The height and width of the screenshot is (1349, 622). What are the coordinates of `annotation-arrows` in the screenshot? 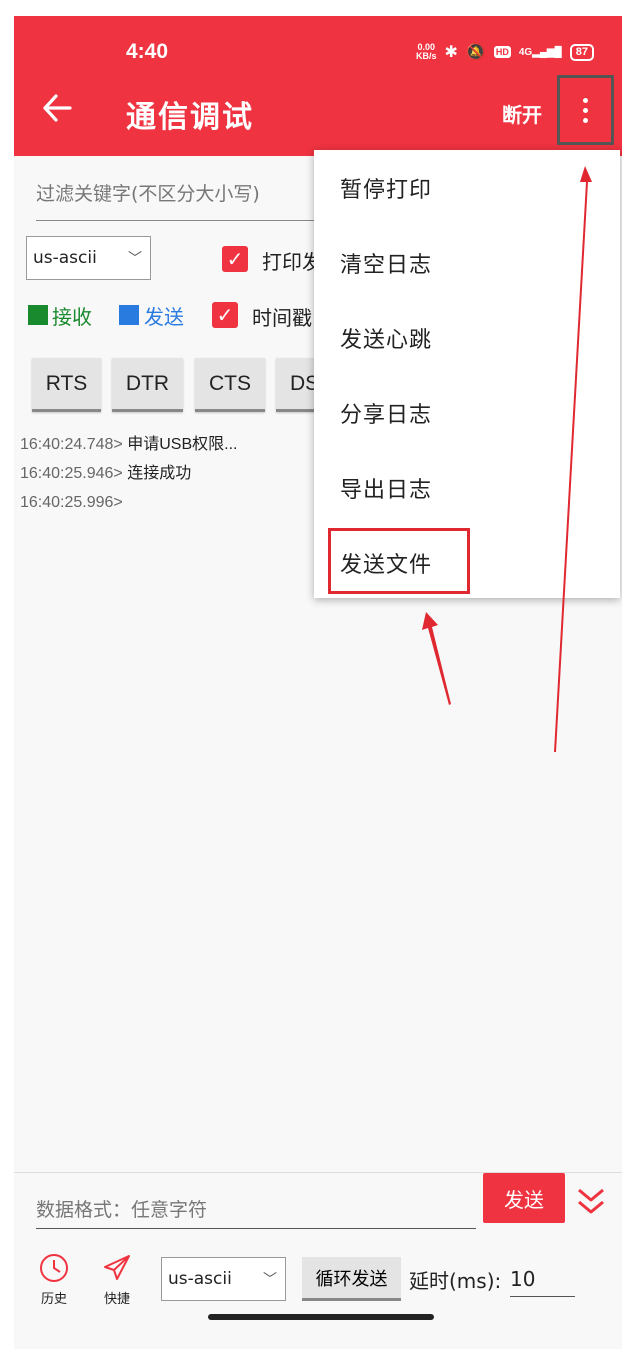 It's located at (507, 459).